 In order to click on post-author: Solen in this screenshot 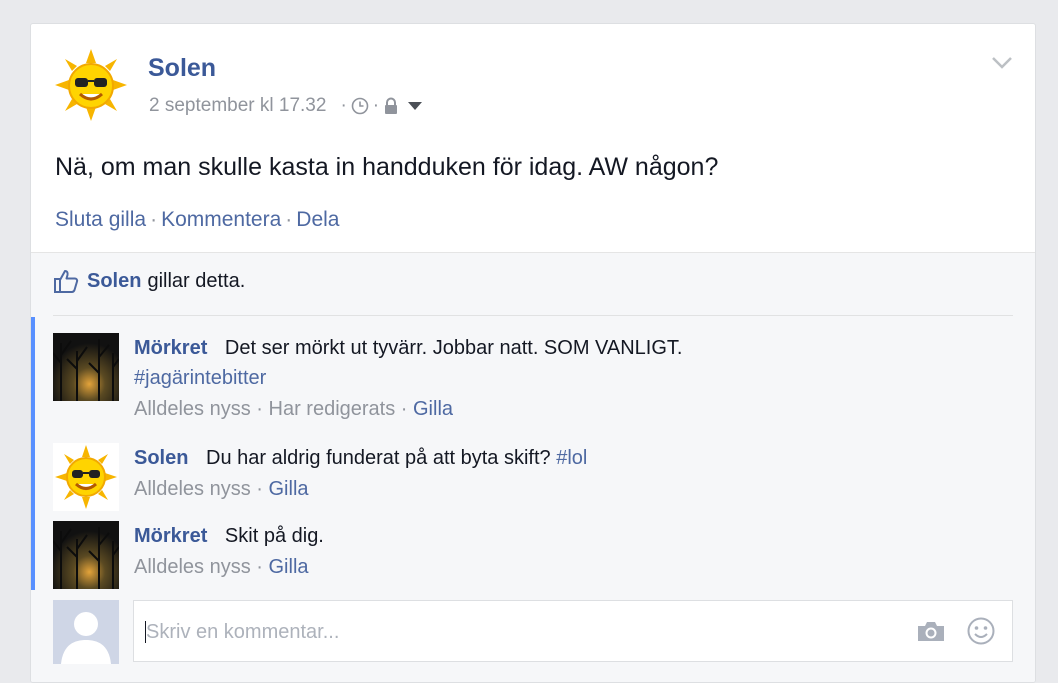, I will do `click(182, 68)`.